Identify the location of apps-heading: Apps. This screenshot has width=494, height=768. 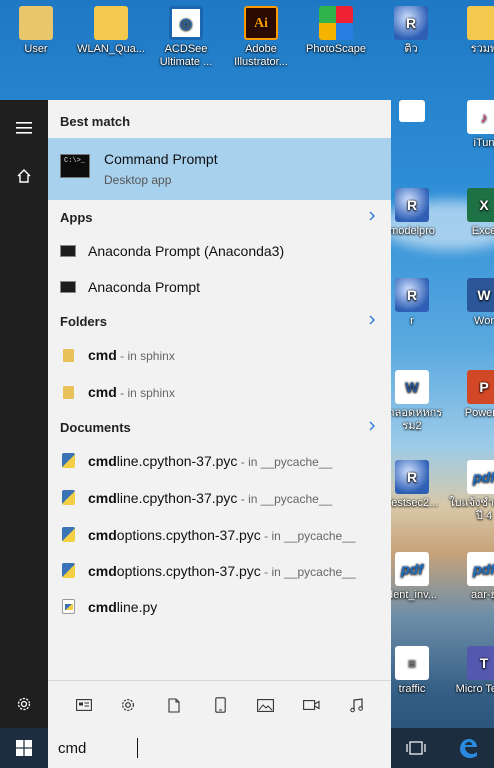
(76, 217).